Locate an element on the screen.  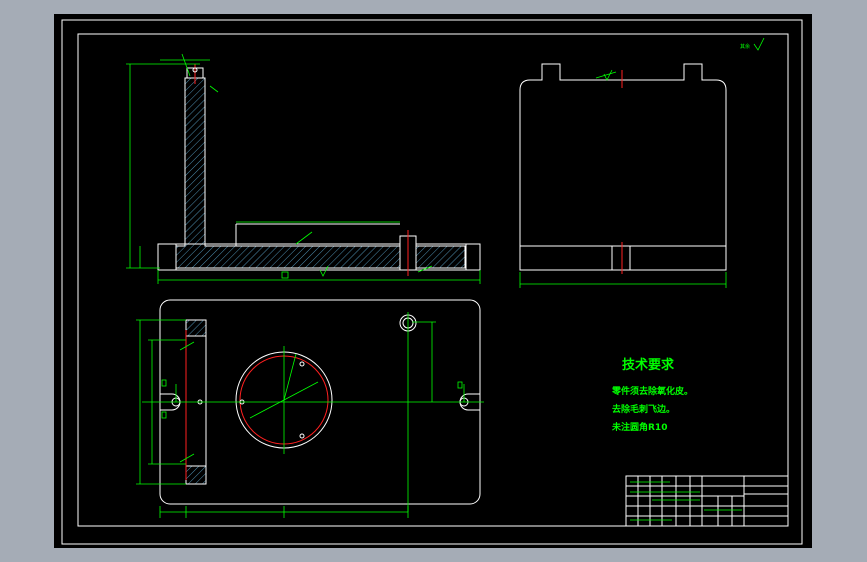
tech-requirement-line: 零件须去除氧化皮。 is located at coordinates (652, 391).